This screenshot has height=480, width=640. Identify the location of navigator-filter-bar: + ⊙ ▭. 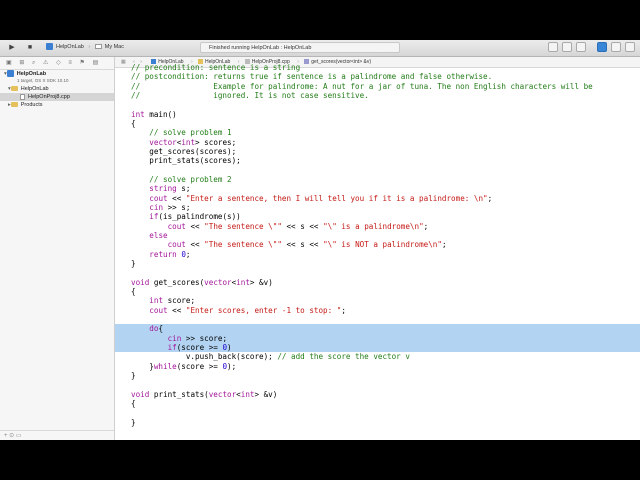
(57, 435).